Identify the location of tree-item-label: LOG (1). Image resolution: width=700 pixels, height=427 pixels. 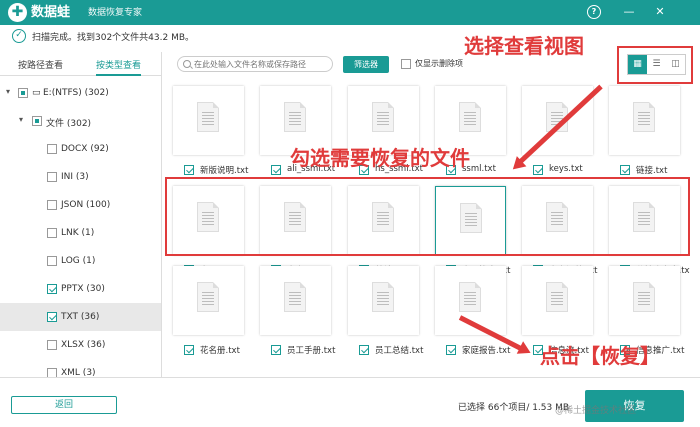
(78, 261).